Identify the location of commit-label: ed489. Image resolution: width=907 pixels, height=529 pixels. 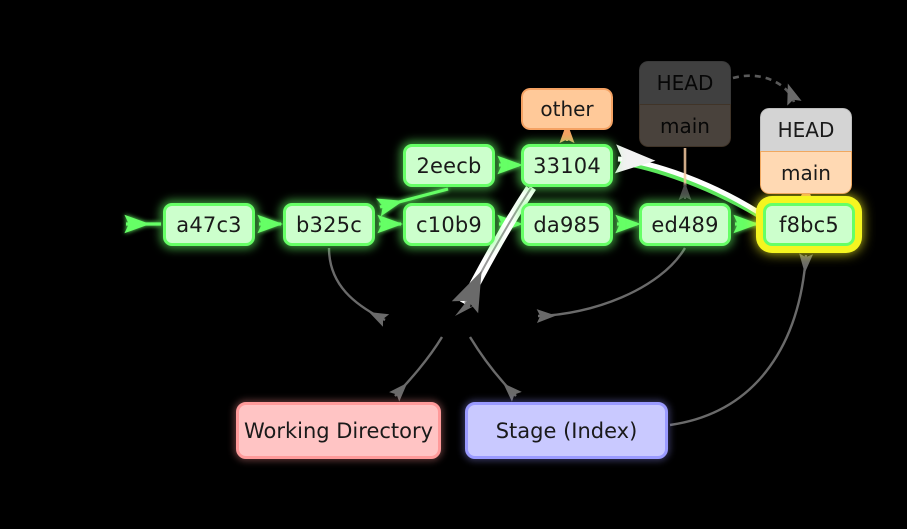
(685, 224).